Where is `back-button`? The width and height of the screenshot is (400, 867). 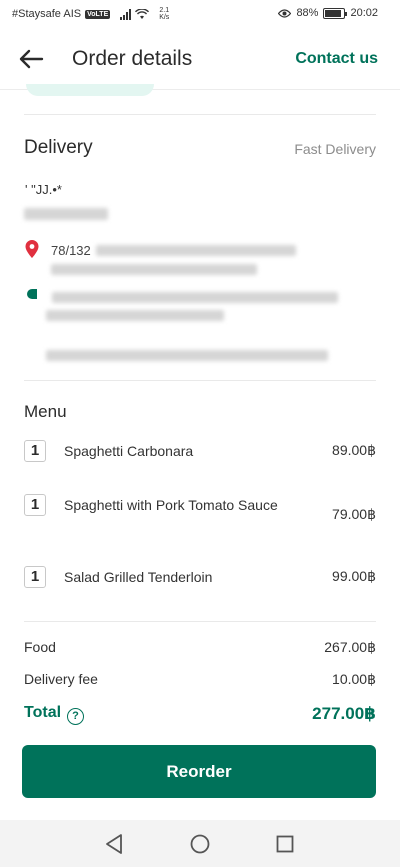 back-button is located at coordinates (31, 59).